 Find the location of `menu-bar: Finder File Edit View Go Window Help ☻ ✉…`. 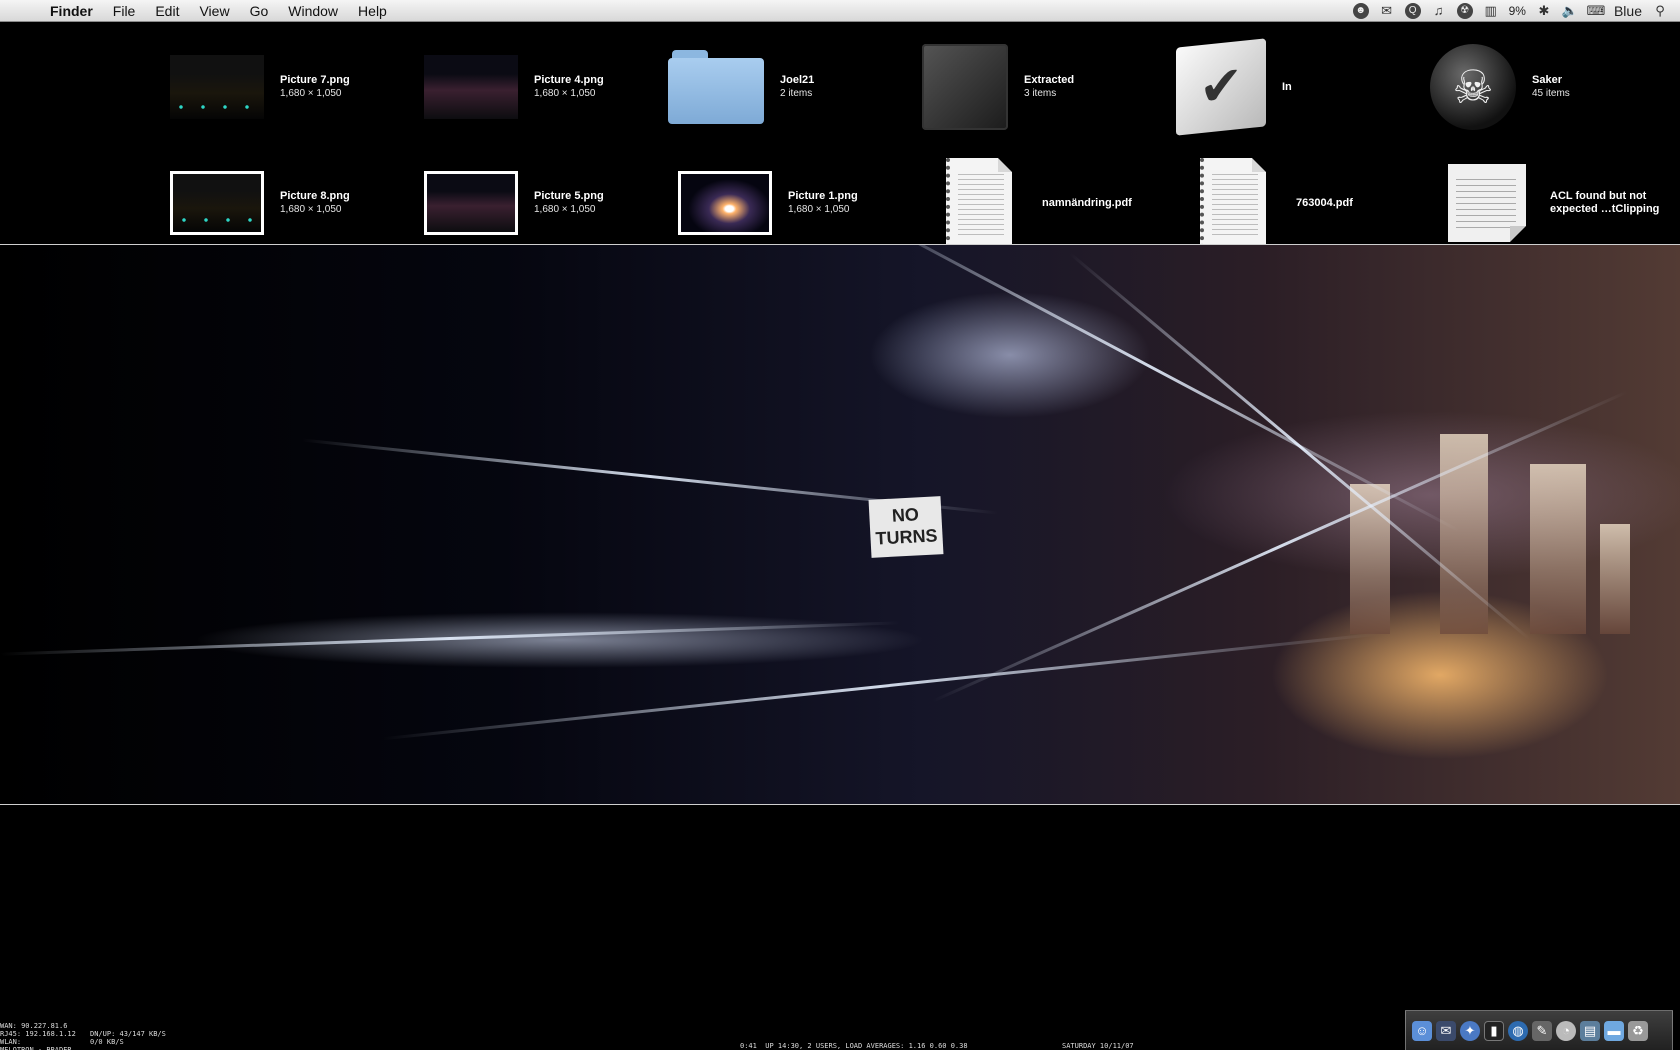

menu-bar: Finder File Edit View Go Window Help ☻ ✉… is located at coordinates (840, 11).